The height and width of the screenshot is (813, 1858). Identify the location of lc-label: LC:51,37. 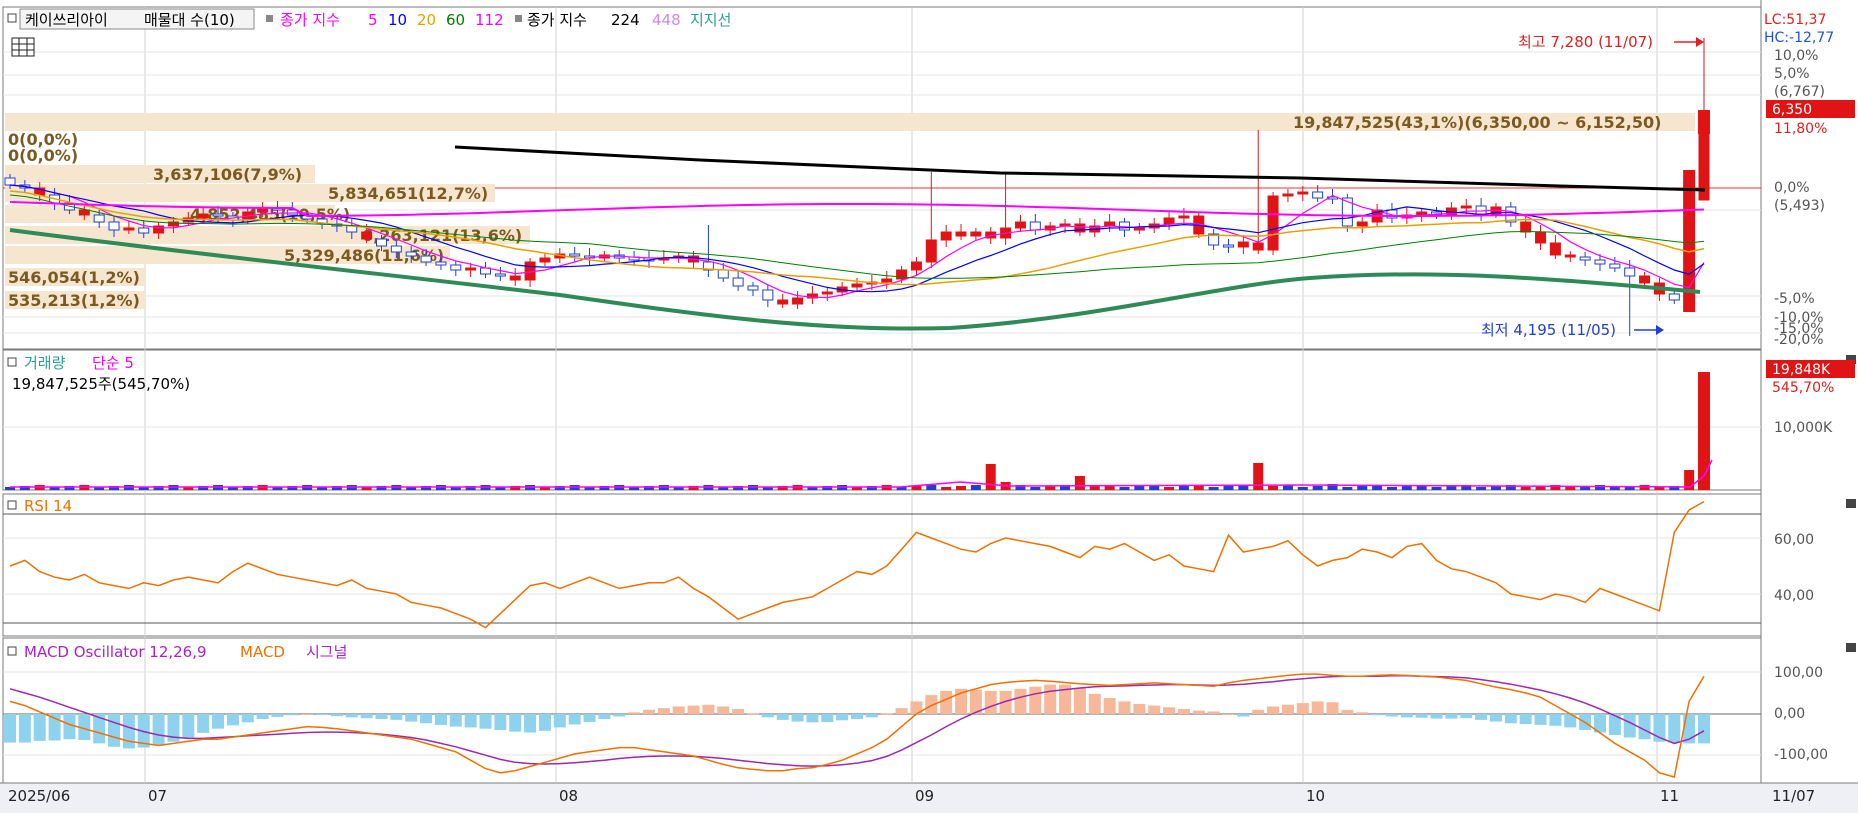
(1795, 20).